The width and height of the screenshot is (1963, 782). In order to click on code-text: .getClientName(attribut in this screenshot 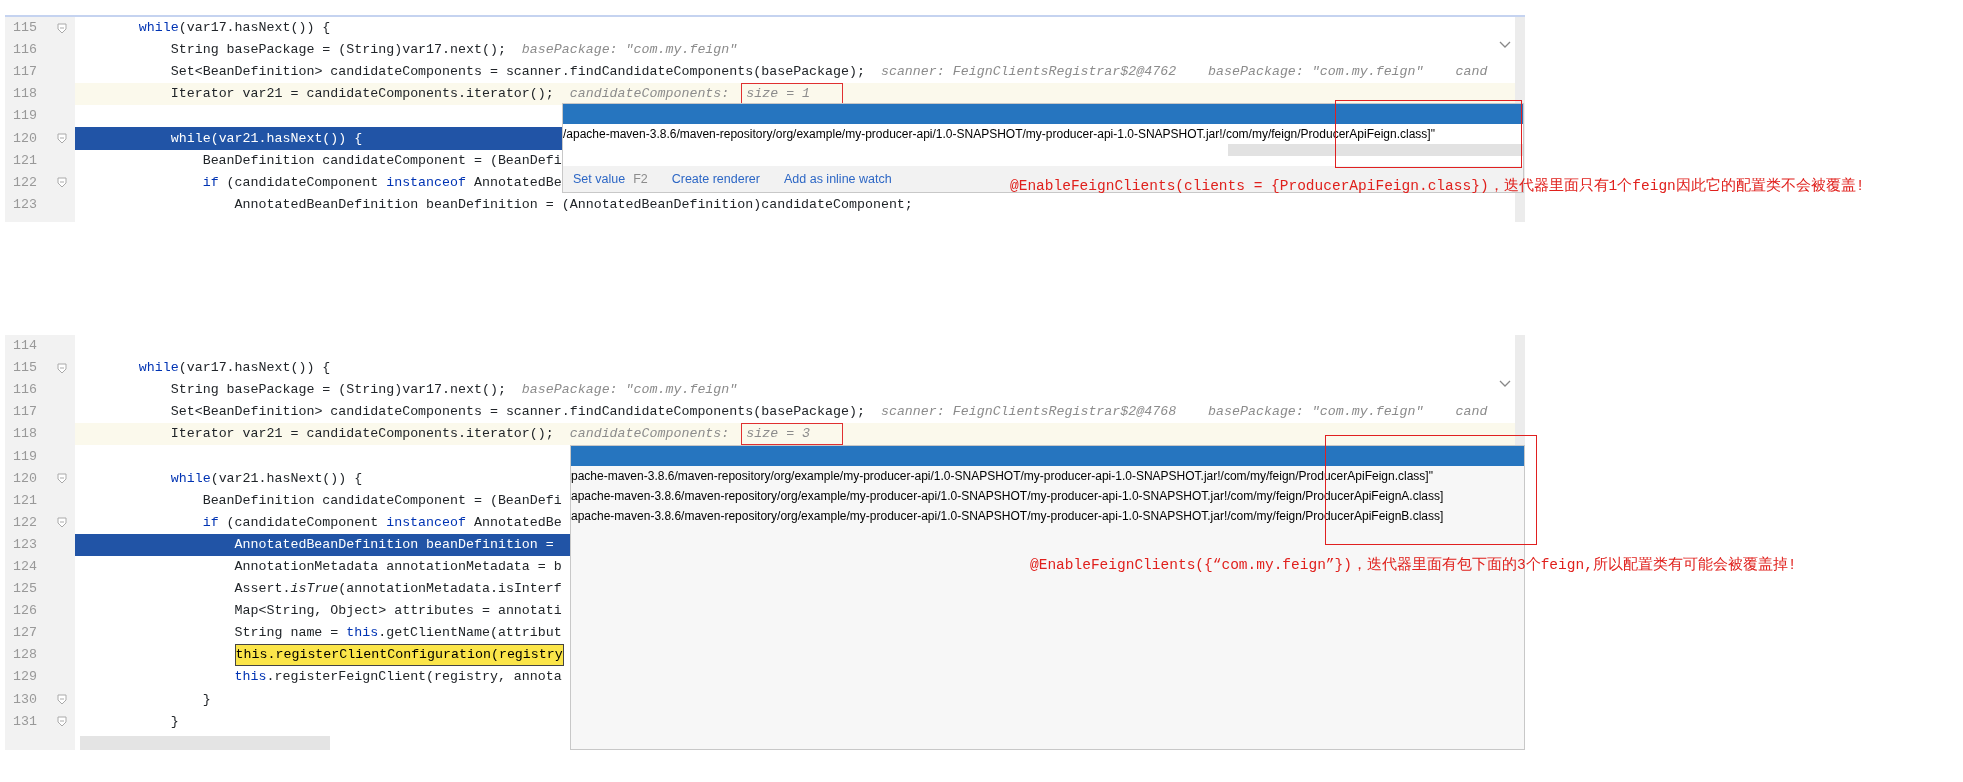, I will do `click(470, 633)`.